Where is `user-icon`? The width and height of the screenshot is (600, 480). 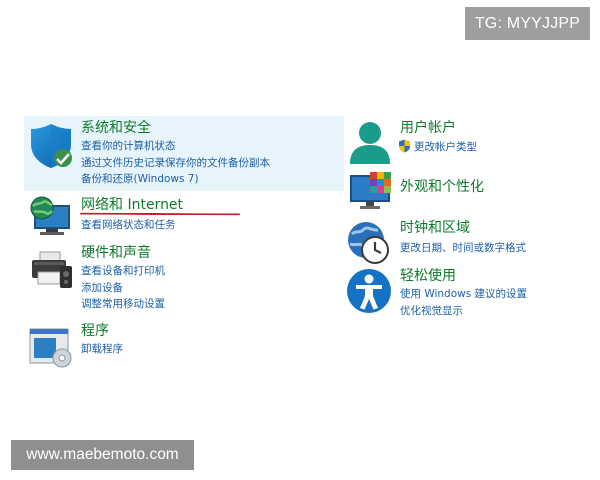 user-icon is located at coordinates (370, 144).